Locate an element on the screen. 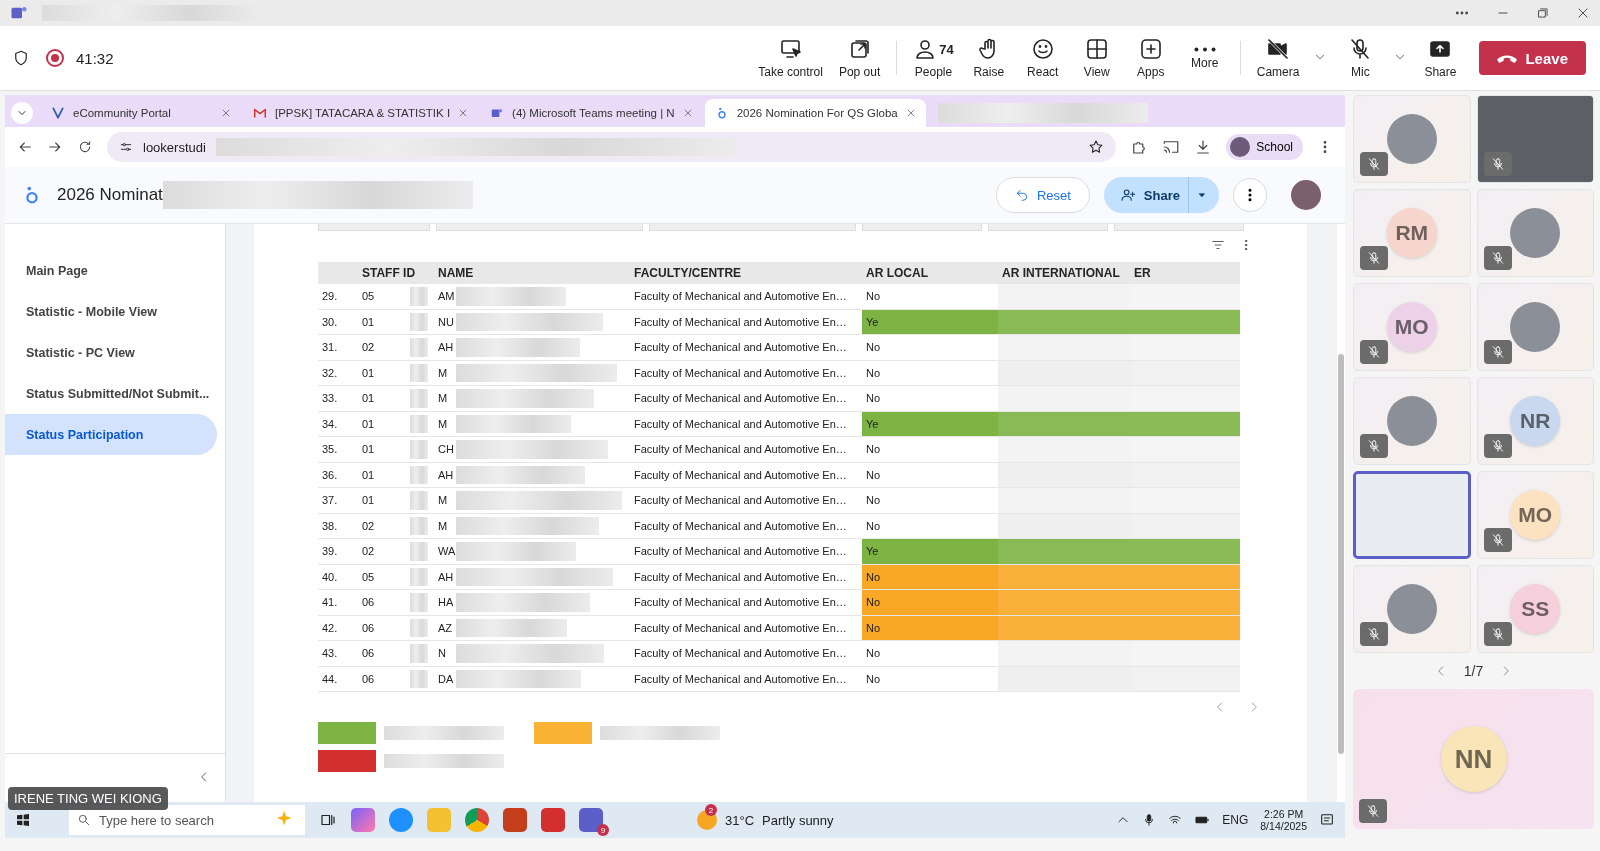 The width and height of the screenshot is (1600, 851). participant-tile: SS is located at coordinates (1535, 609).